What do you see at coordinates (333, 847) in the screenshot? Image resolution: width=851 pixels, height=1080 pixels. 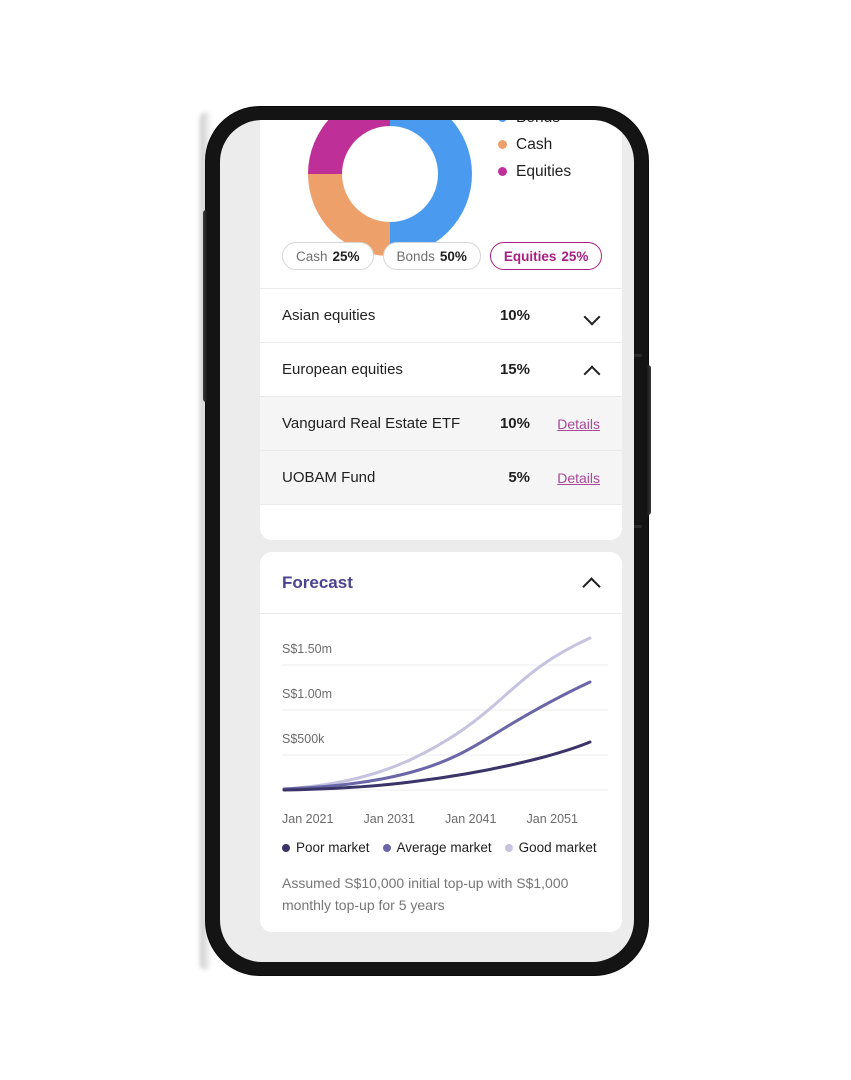 I see `legend-label-poor-market: Poor market` at bounding box center [333, 847].